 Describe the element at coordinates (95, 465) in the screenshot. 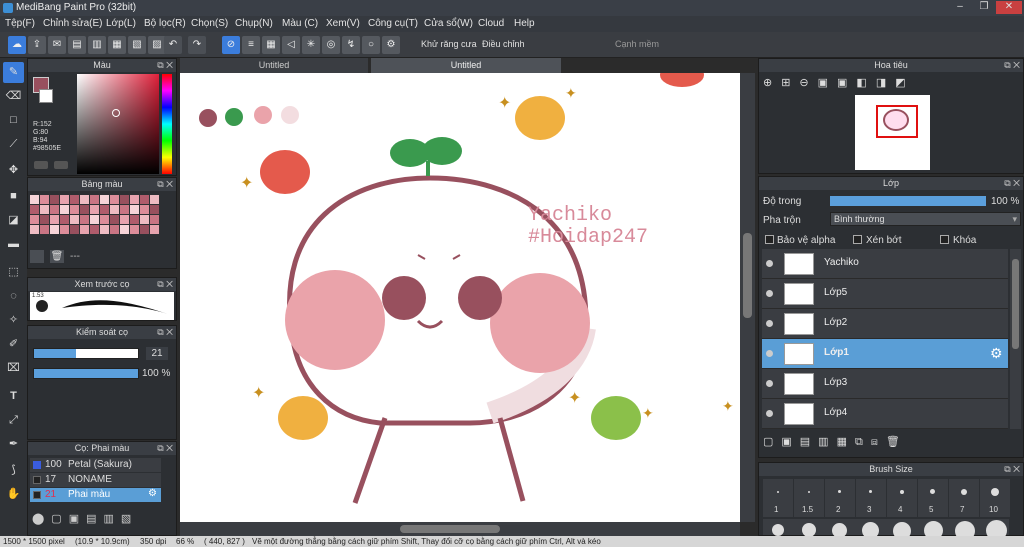

I see `brush-item: 100 Petal (Sakura)` at that location.